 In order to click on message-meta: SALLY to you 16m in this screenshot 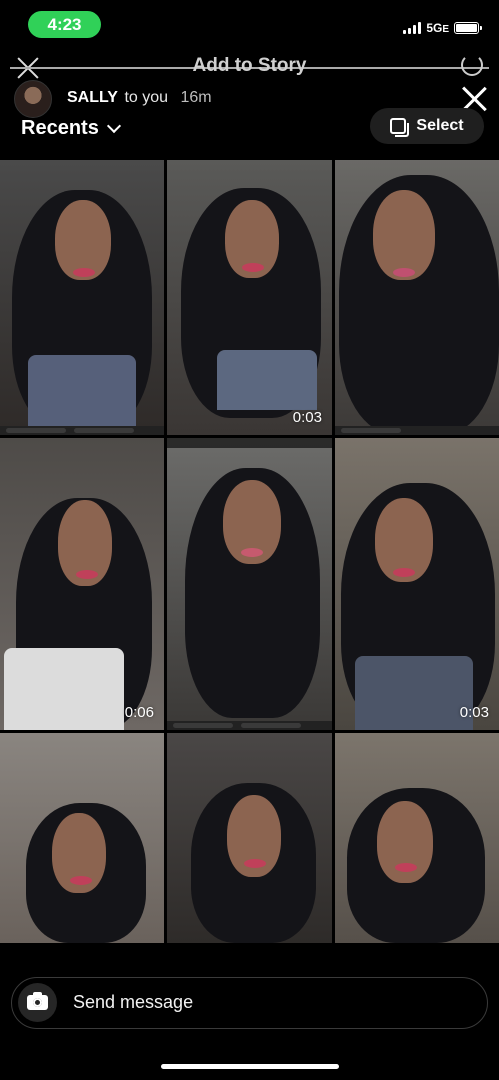, I will do `click(139, 98)`.